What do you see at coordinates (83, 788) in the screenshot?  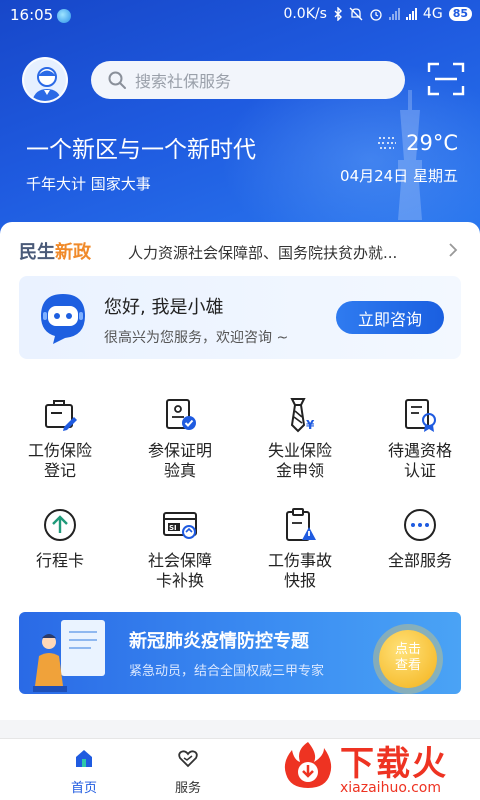 I see `nav-home-label: 首页` at bounding box center [83, 788].